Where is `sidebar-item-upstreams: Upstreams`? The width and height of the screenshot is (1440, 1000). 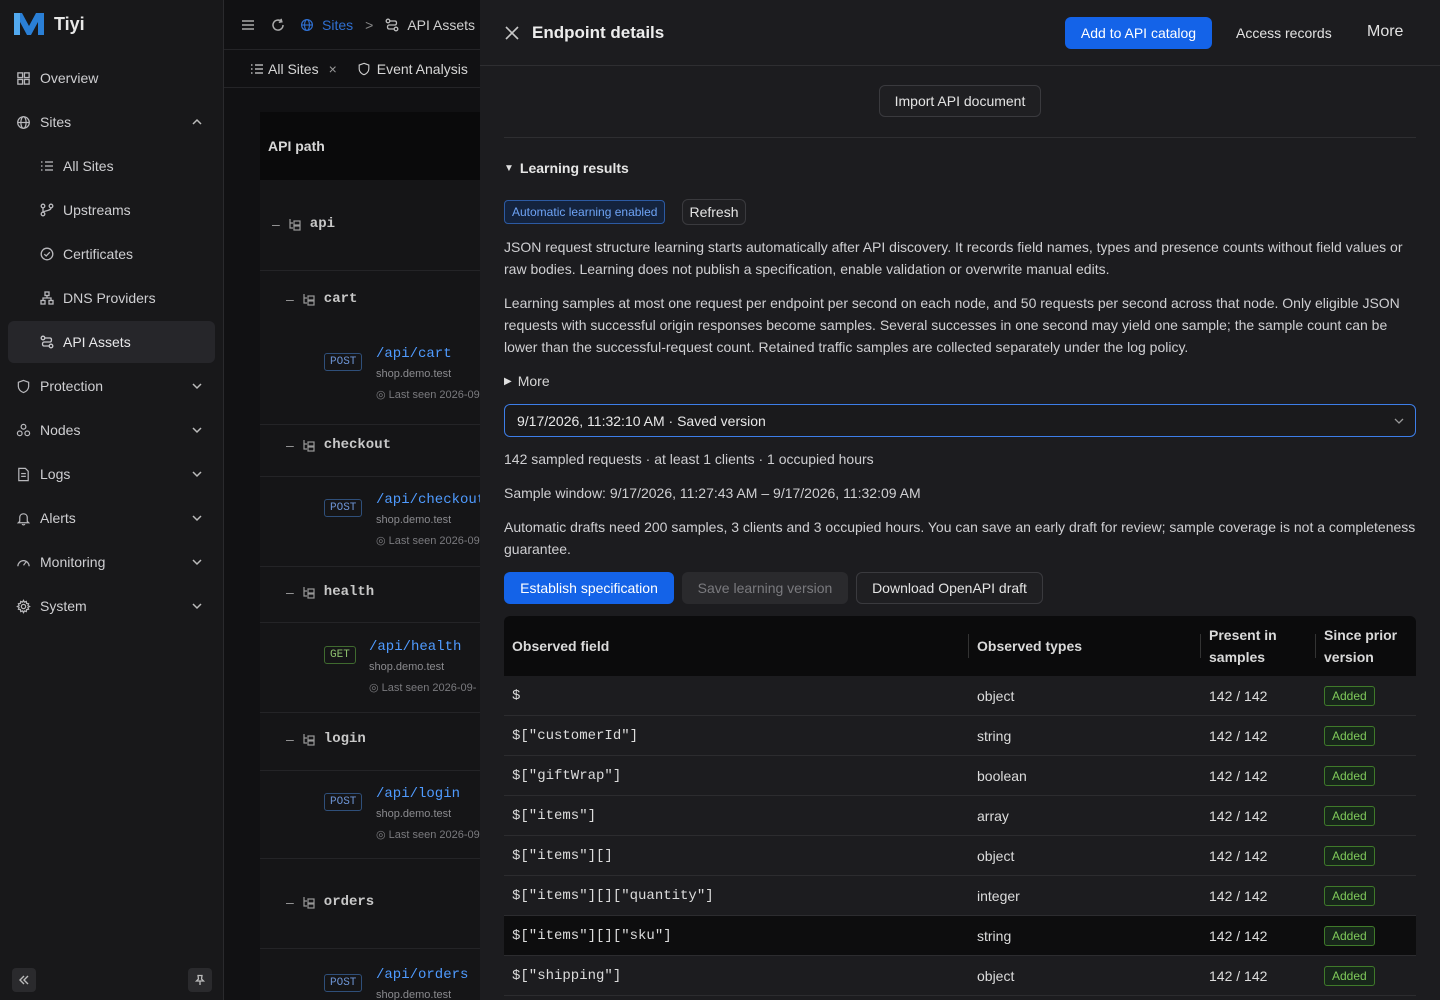 sidebar-item-upstreams: Upstreams is located at coordinates (111, 210).